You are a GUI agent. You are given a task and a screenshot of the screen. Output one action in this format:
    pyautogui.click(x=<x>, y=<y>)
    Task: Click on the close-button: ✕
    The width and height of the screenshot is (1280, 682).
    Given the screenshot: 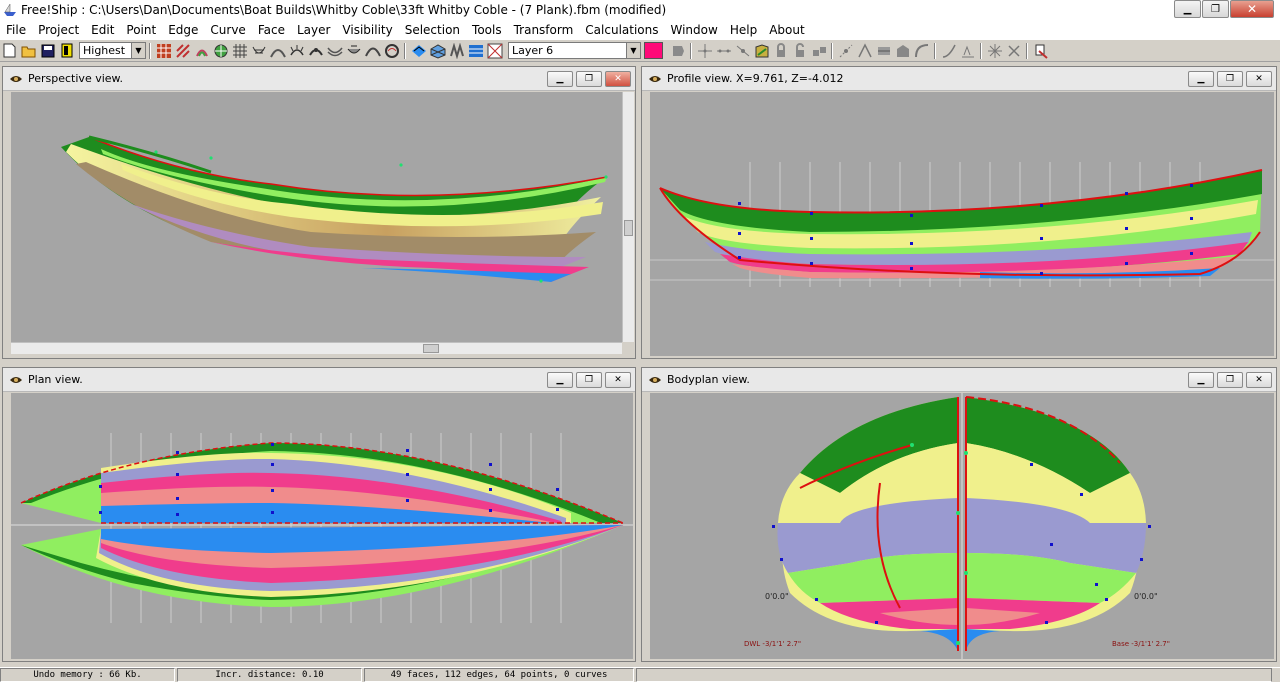 What is the action you would take?
    pyautogui.click(x=1252, y=9)
    